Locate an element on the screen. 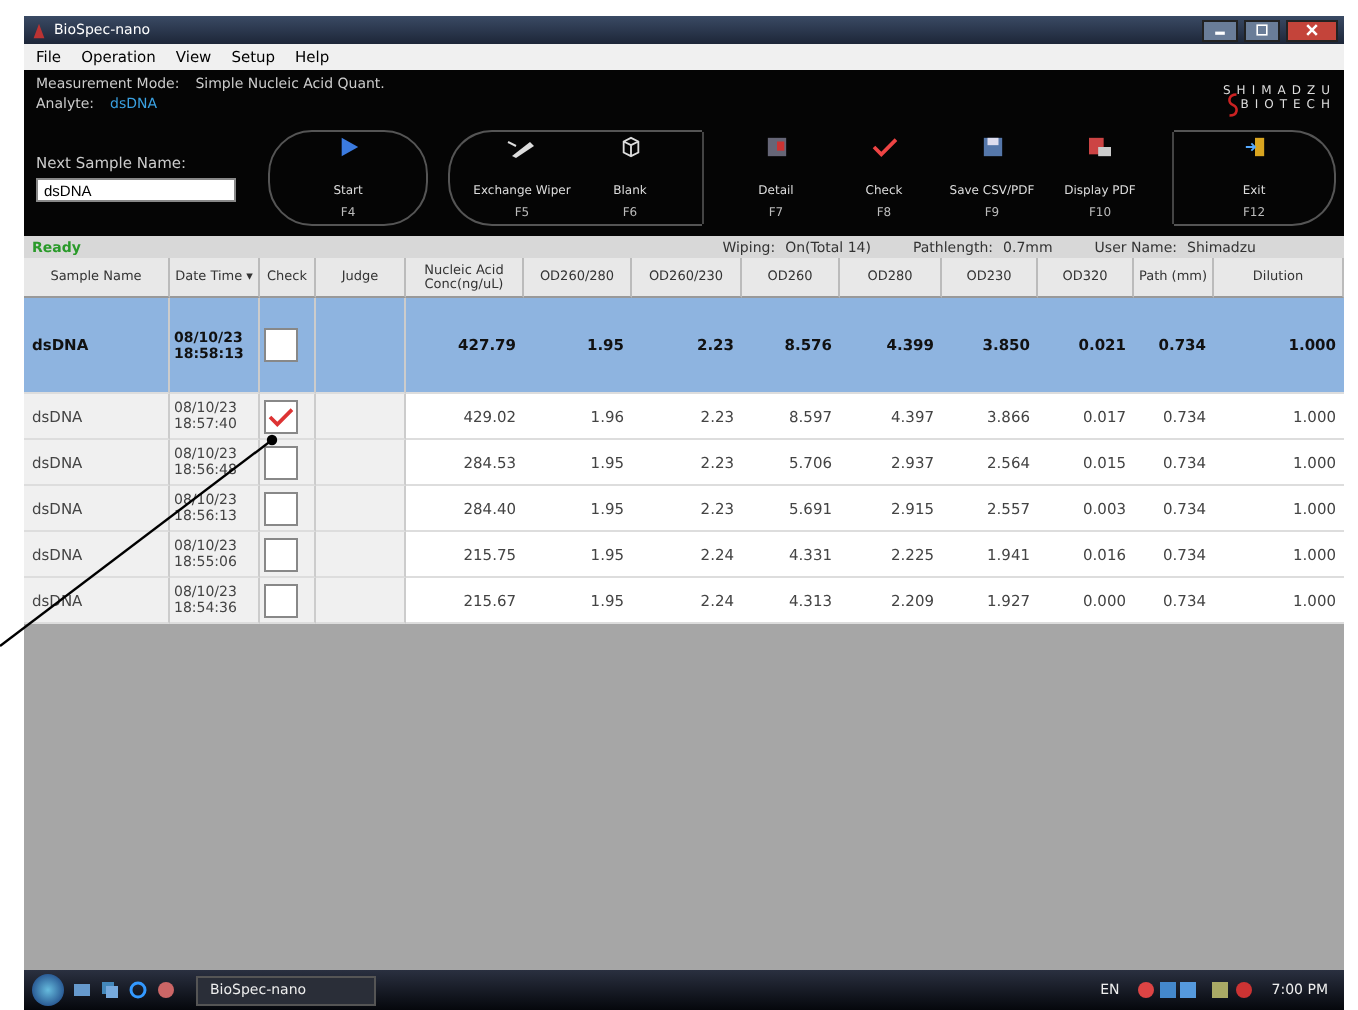 The width and height of the screenshot is (1358, 1010). logo-icon is located at coordinates (1233, 105).